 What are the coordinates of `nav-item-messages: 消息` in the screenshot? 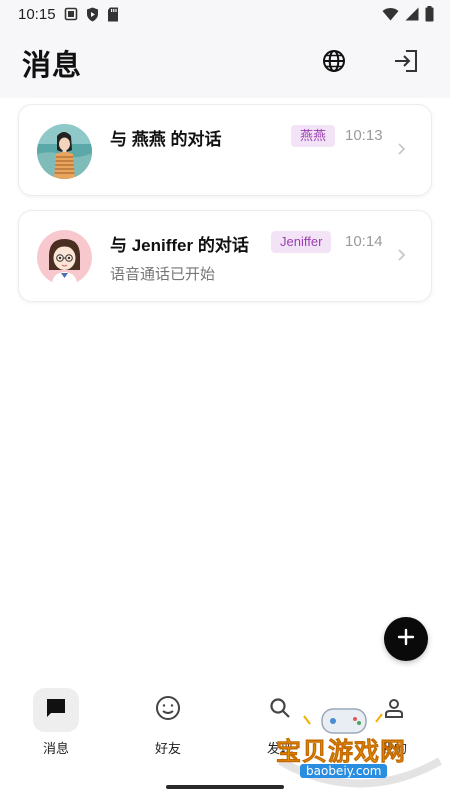 It's located at (56, 724).